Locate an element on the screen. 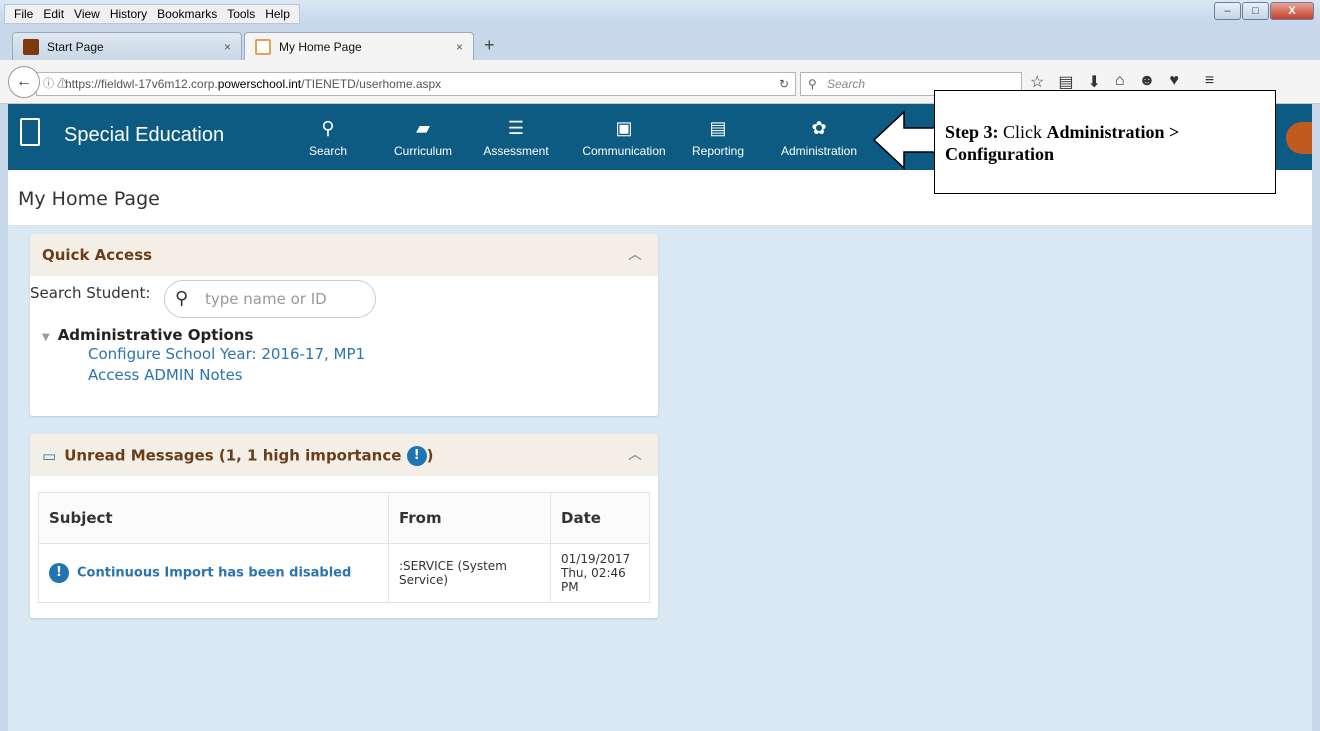 The width and height of the screenshot is (1320, 731). column-from: From is located at coordinates (469, 518).